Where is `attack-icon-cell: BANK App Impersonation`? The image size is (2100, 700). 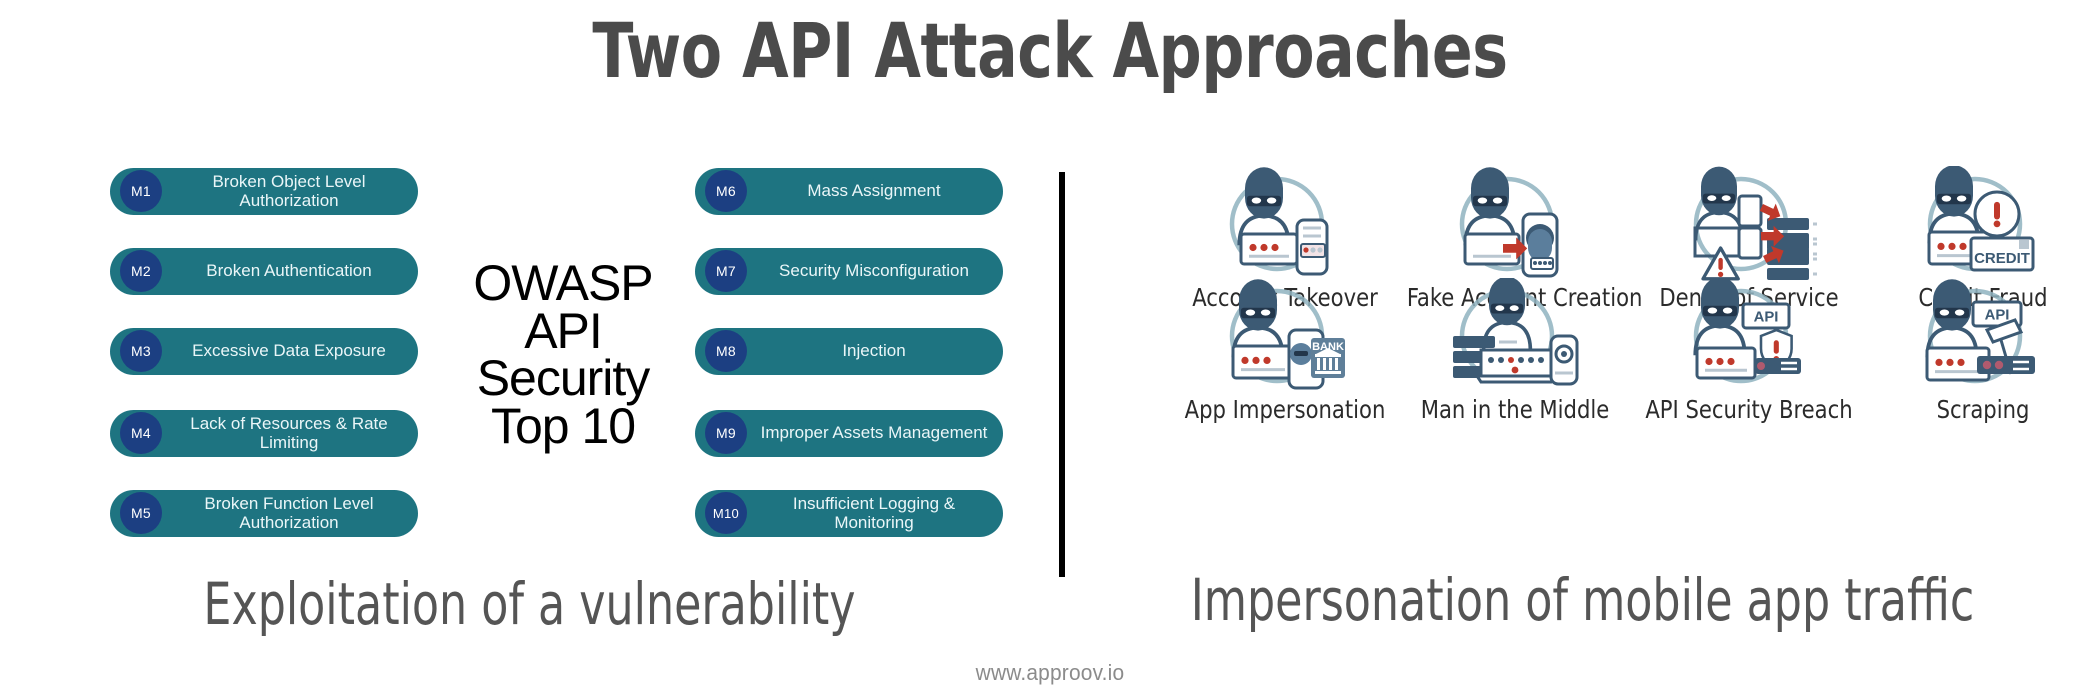 attack-icon-cell: BANK App Impersonation is located at coordinates (1285, 350).